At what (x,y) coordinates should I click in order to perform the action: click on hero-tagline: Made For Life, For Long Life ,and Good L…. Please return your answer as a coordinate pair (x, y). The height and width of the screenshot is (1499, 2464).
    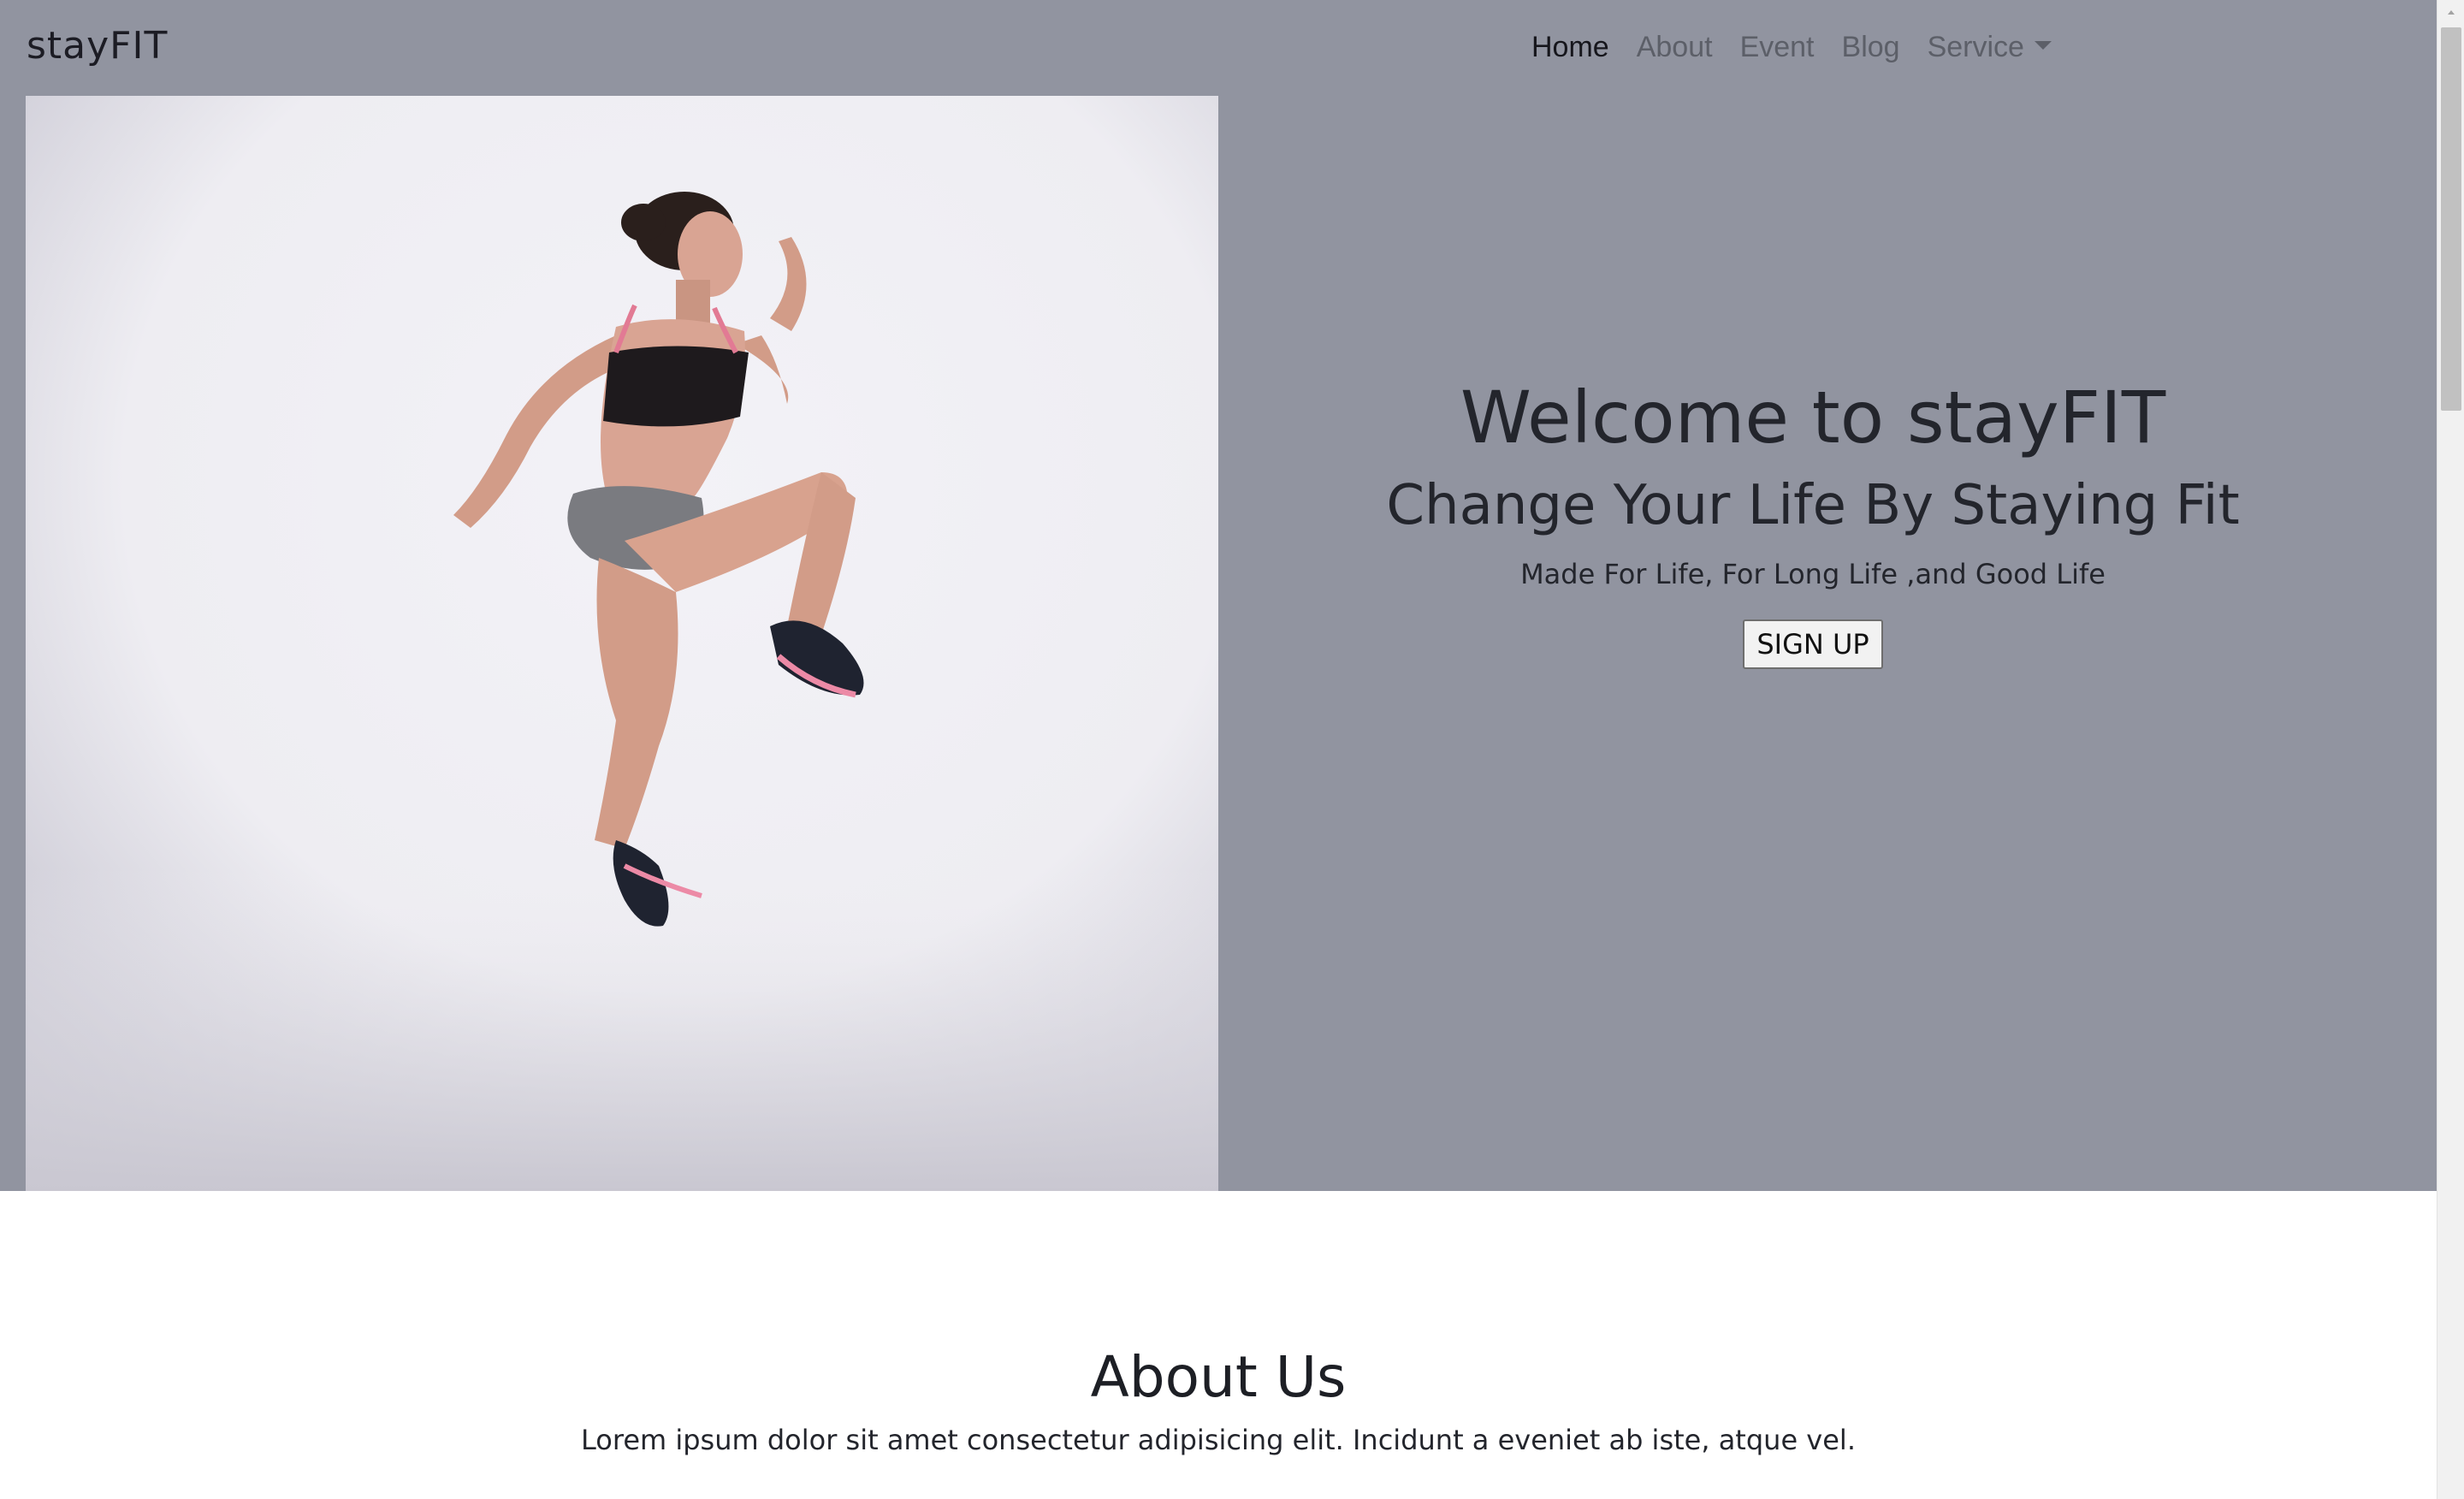
    Looking at the image, I should click on (1813, 574).